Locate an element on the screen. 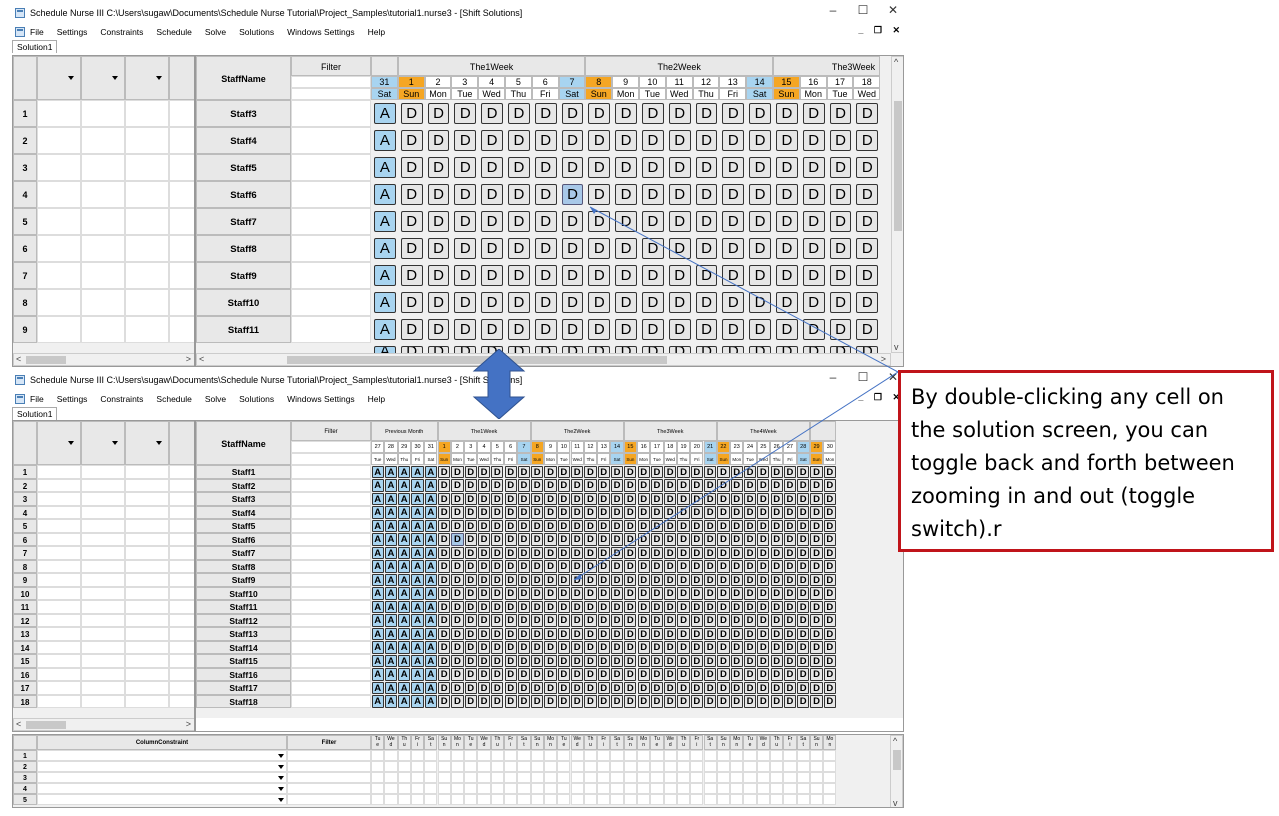  constraint-select is located at coordinates (162, 777).